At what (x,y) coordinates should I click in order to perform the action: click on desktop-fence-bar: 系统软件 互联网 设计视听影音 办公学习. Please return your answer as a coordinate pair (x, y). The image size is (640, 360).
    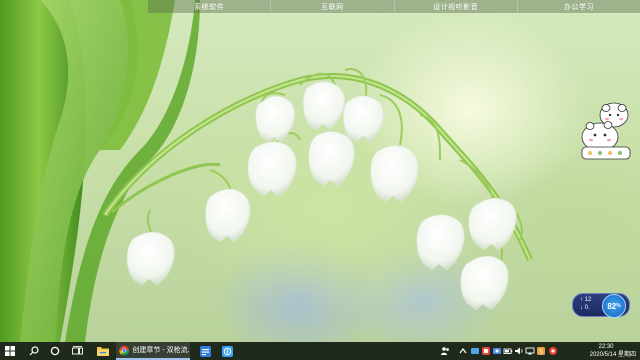
    Looking at the image, I should click on (394, 6).